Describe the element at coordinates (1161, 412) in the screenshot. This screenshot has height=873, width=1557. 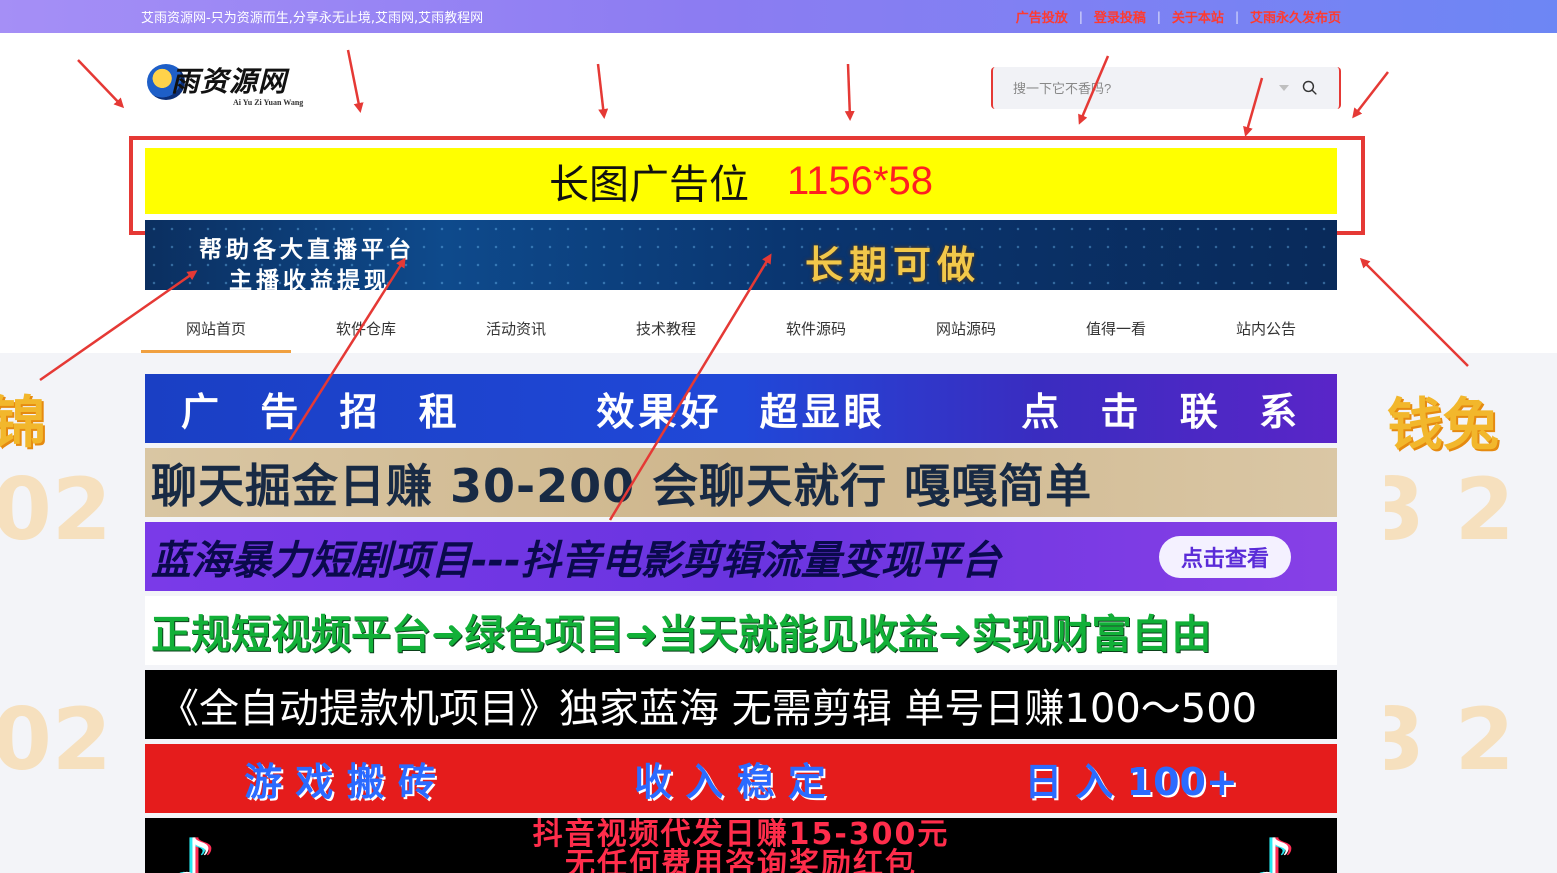
I see `banner-text: 点 击 联 系` at that location.